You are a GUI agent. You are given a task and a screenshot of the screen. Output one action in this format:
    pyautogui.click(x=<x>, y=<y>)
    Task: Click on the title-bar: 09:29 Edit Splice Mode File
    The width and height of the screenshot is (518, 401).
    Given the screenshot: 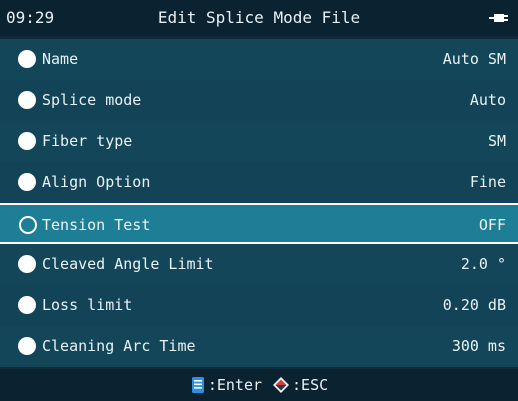 What is the action you would take?
    pyautogui.click(x=259, y=18)
    